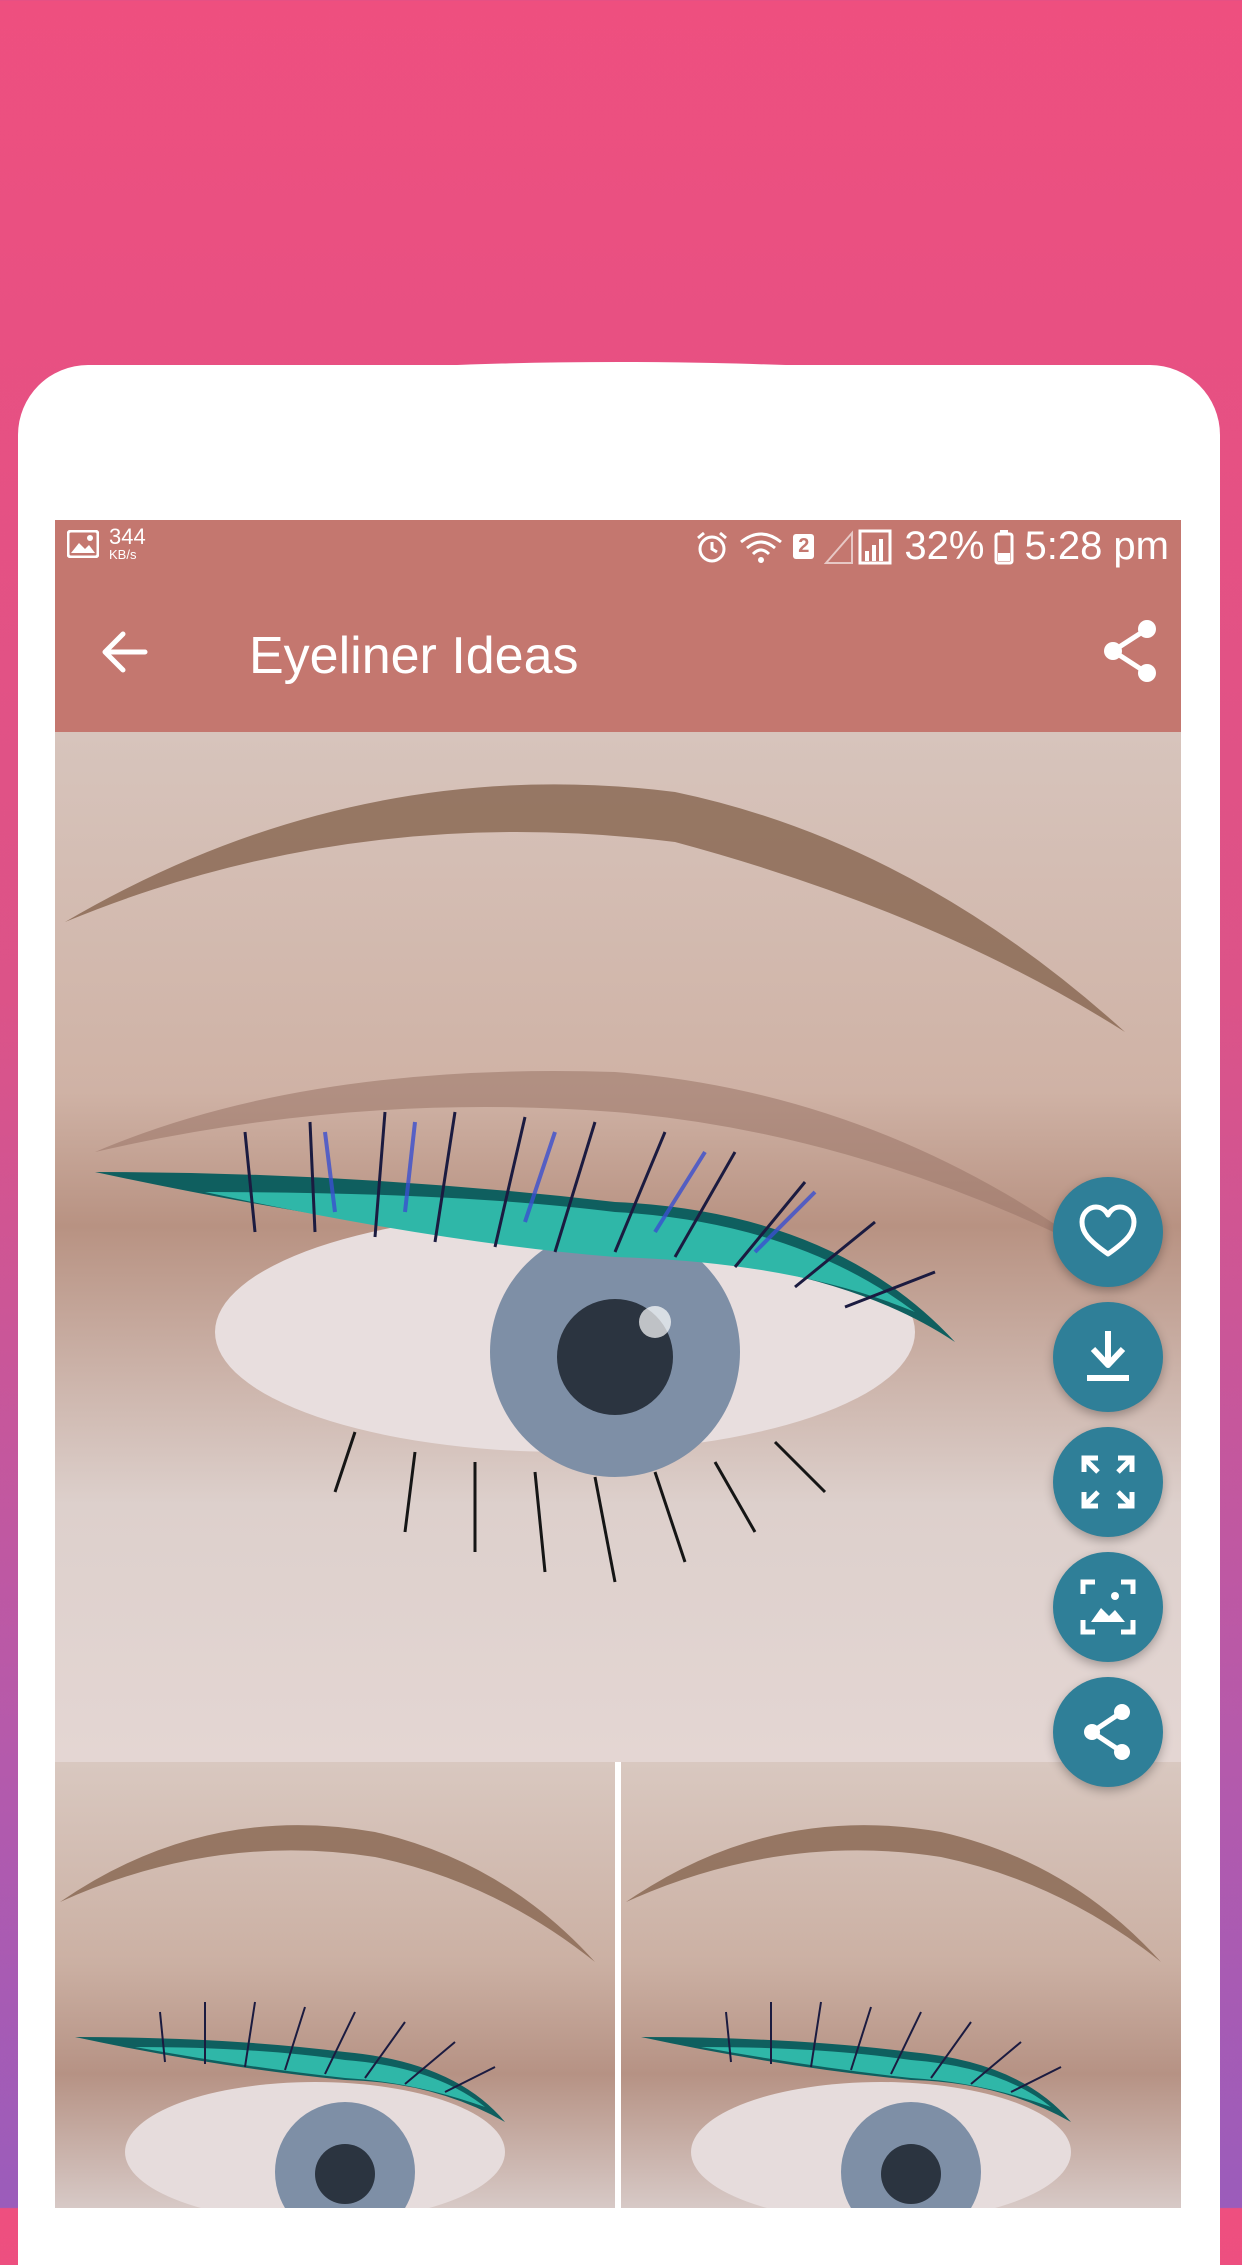 This screenshot has width=1242, height=2265. Describe the element at coordinates (414, 656) in the screenshot. I see `page-title: Eyeliner Ideas` at that location.